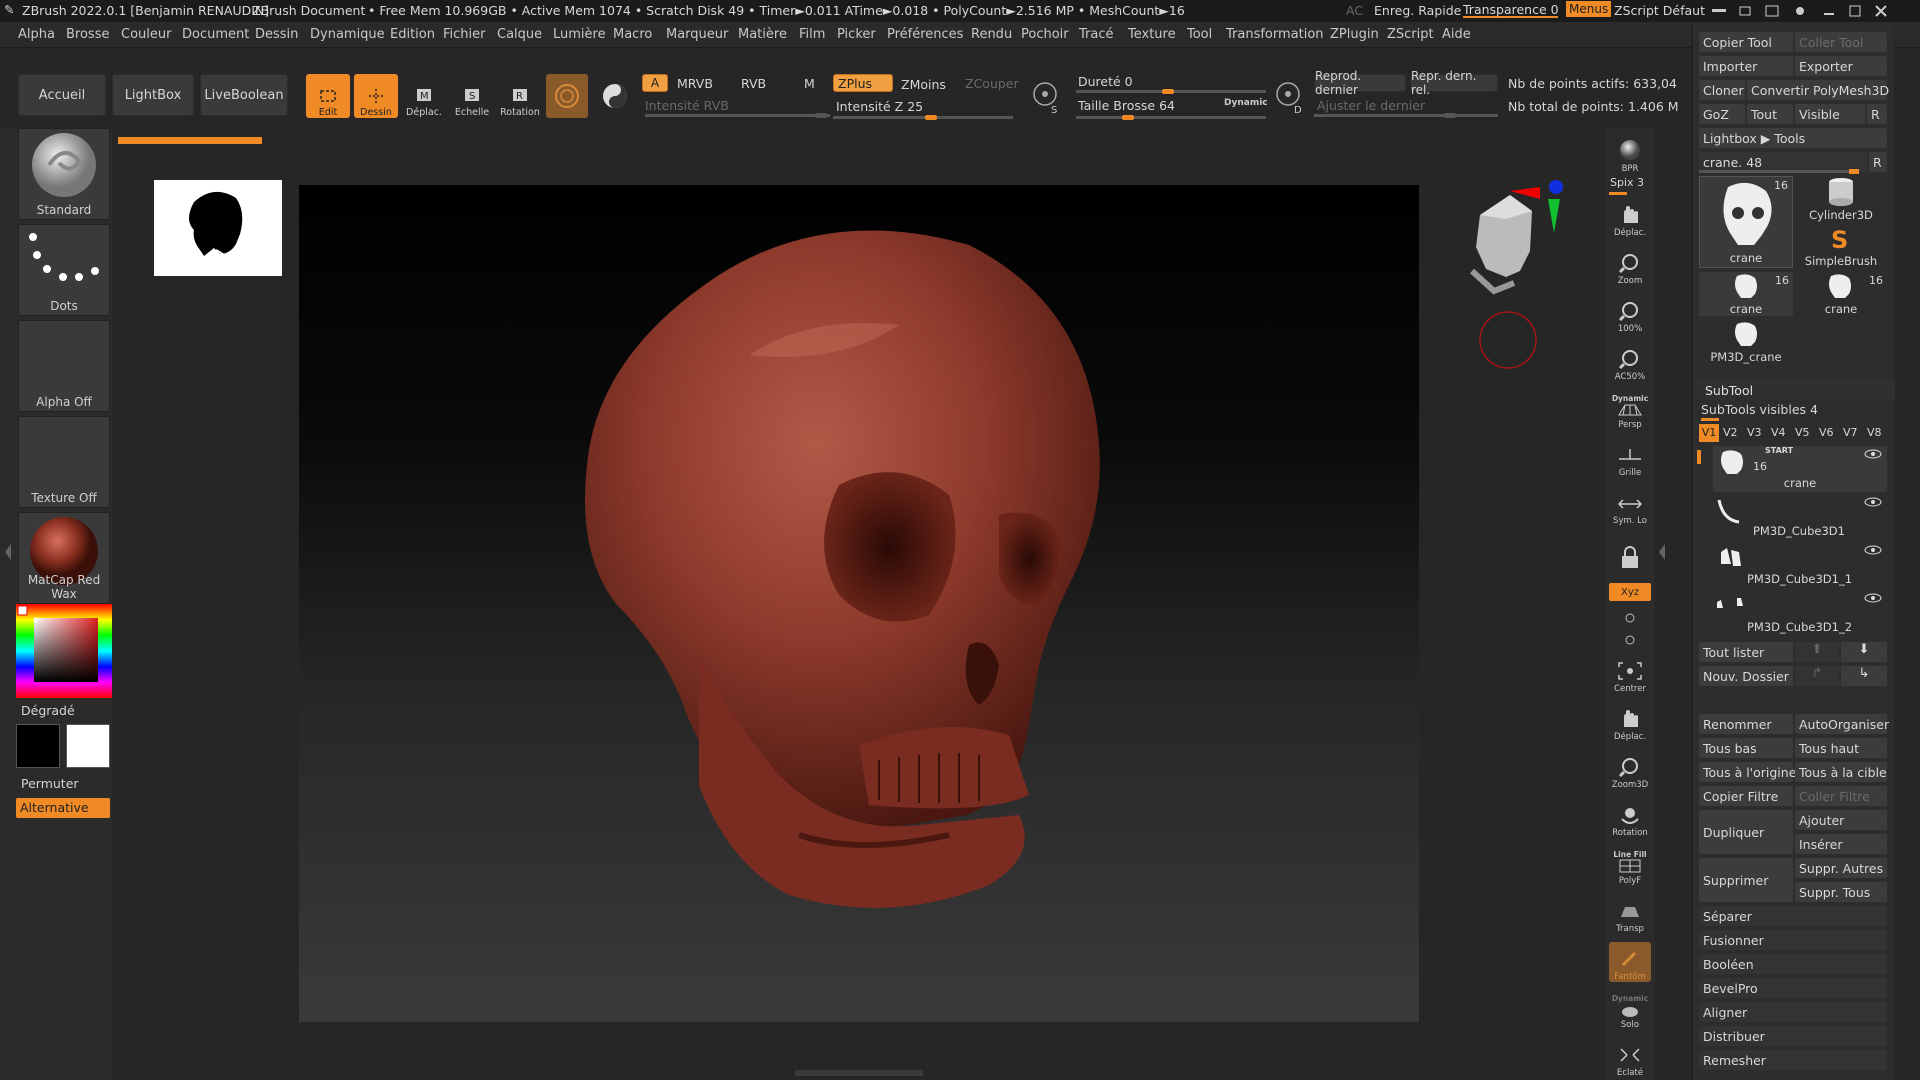 The image size is (1920, 1080). What do you see at coordinates (1515, 275) in the screenshot?
I see `navigation-gizmo` at bounding box center [1515, 275].